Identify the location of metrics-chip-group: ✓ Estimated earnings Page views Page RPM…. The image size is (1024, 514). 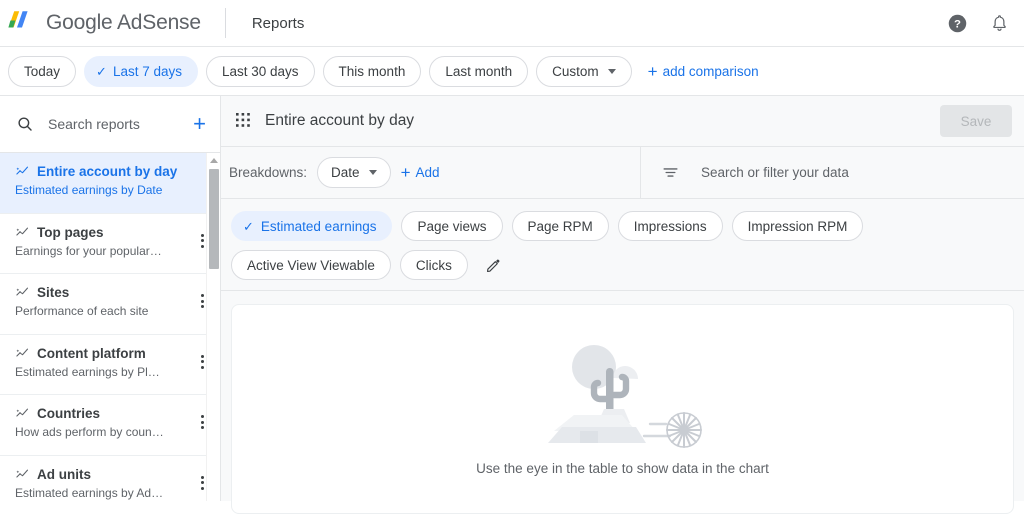
(622, 245).